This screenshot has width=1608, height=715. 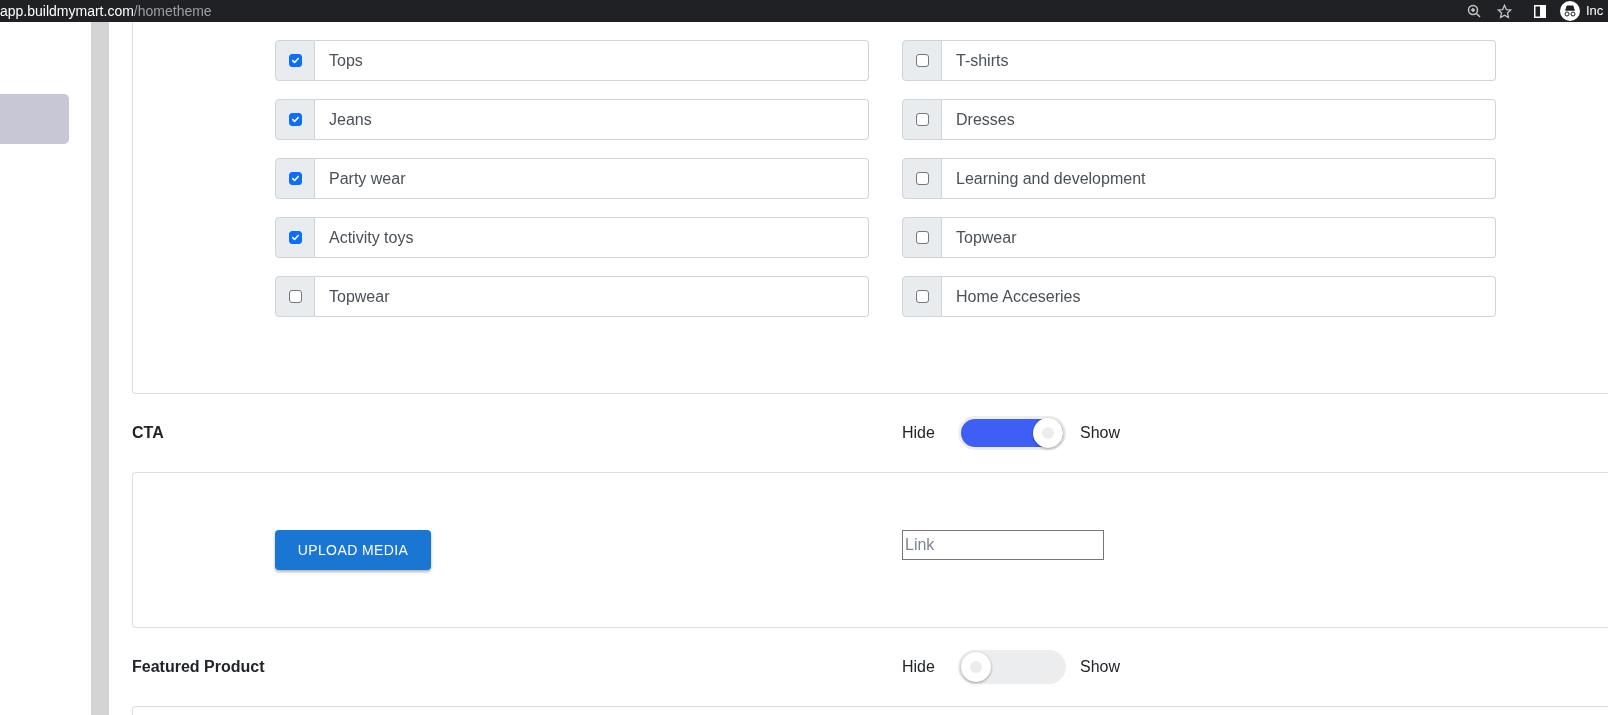 What do you see at coordinates (1219, 60) in the screenshot?
I see `category-field: T-shirts` at bounding box center [1219, 60].